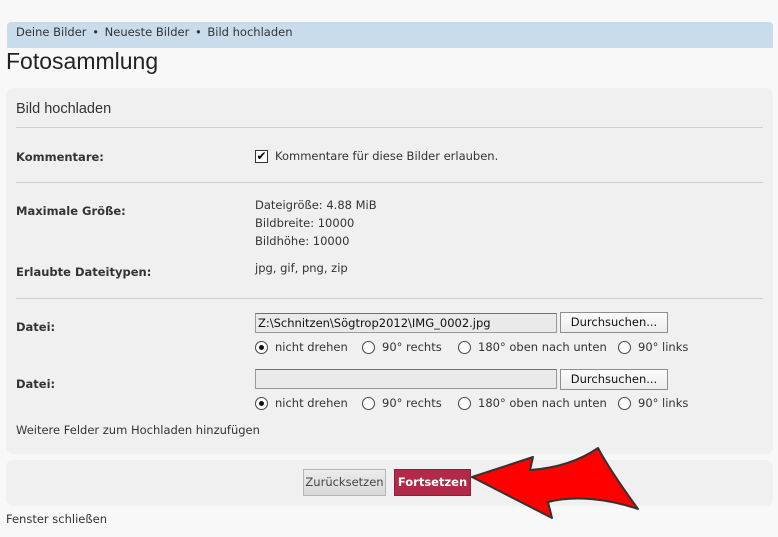  What do you see at coordinates (406, 323) in the screenshot?
I see `file-1-path-field: Z:\Schnitzen\Sögtrop2012\IMG_0002.jpg` at bounding box center [406, 323].